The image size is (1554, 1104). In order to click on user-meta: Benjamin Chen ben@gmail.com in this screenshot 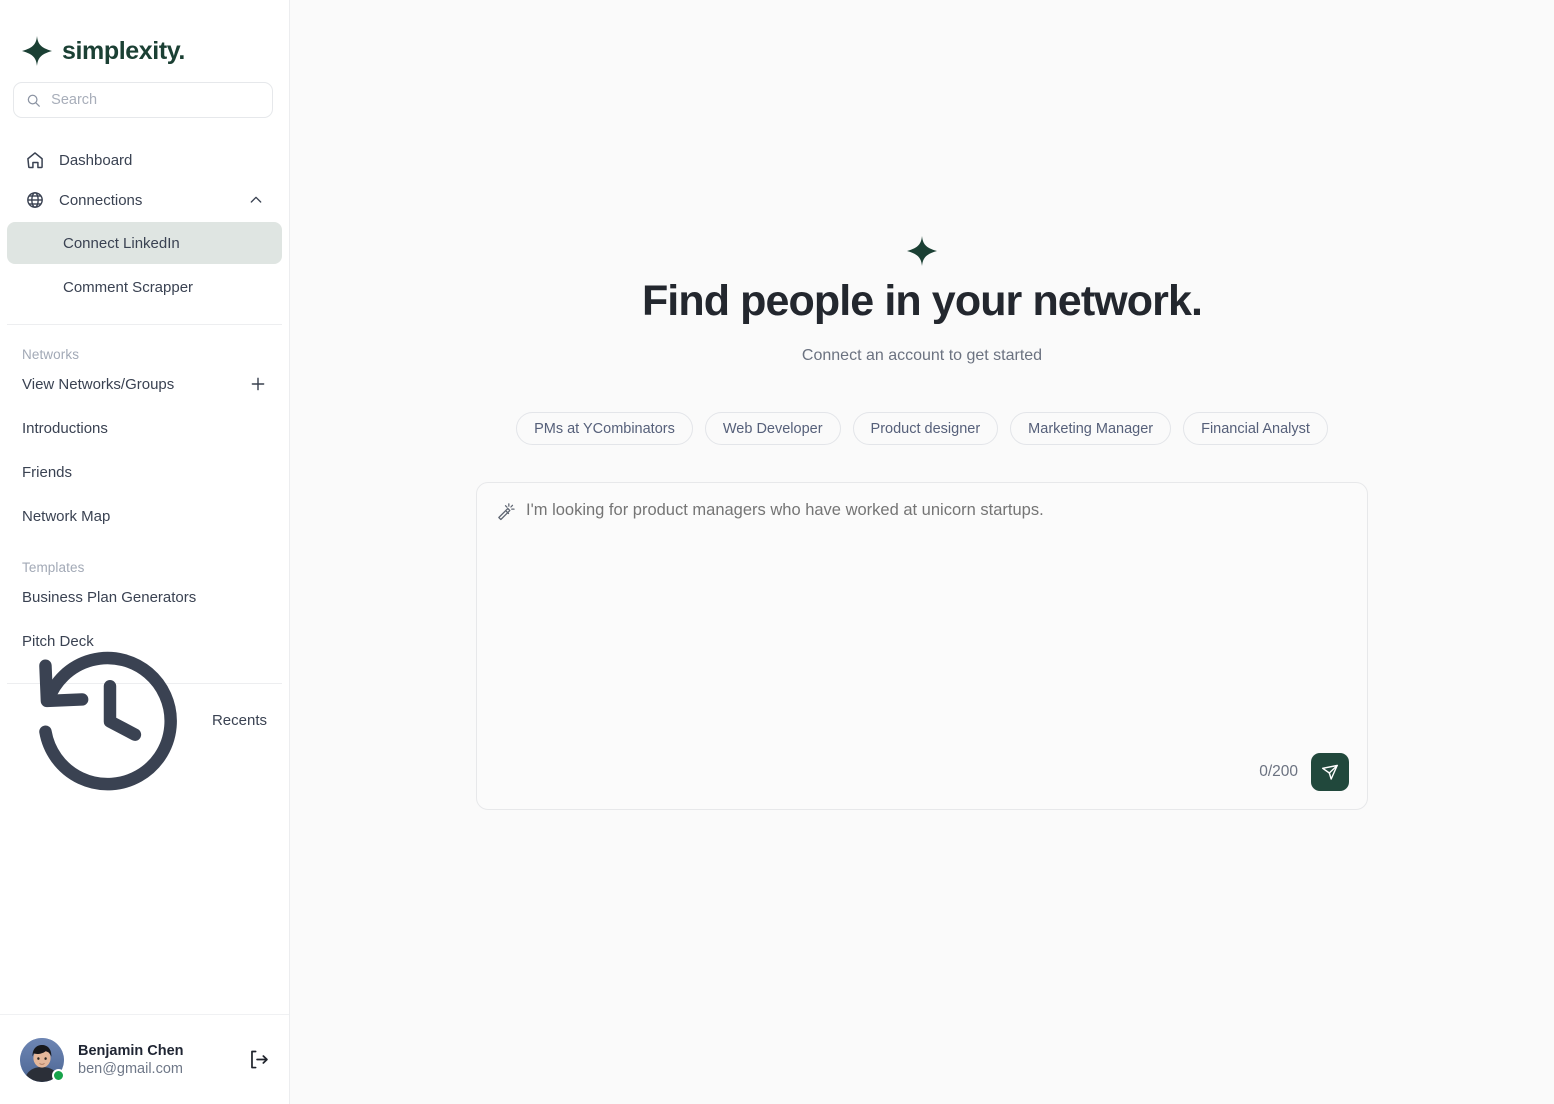, I will do `click(131, 1060)`.